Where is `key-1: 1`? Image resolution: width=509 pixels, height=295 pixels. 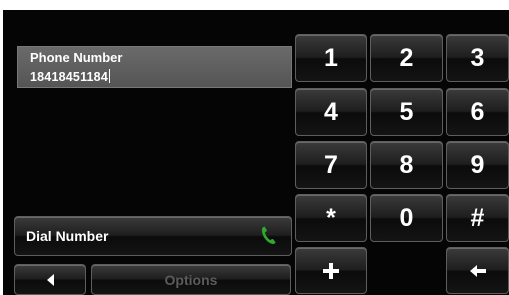
key-1: 1 is located at coordinates (331, 58).